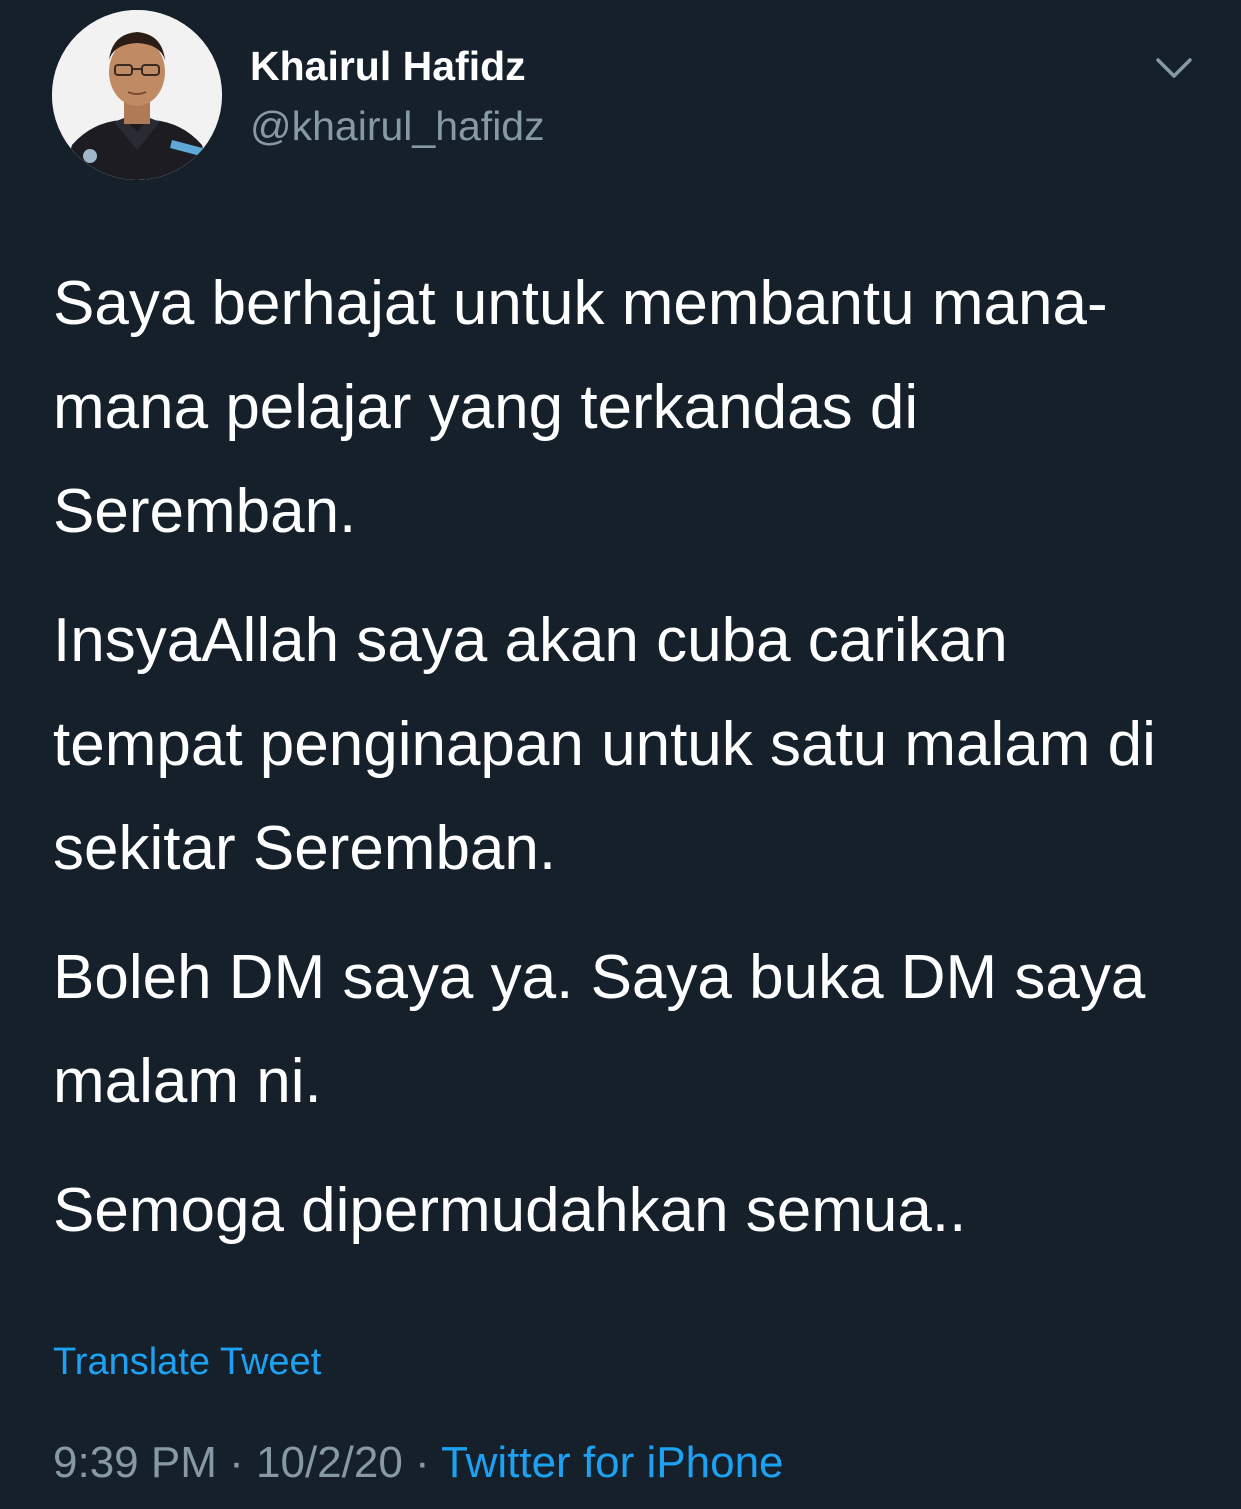 The width and height of the screenshot is (1241, 1509). Describe the element at coordinates (329, 1462) in the screenshot. I see `tweet-date: 10/2/20` at that location.